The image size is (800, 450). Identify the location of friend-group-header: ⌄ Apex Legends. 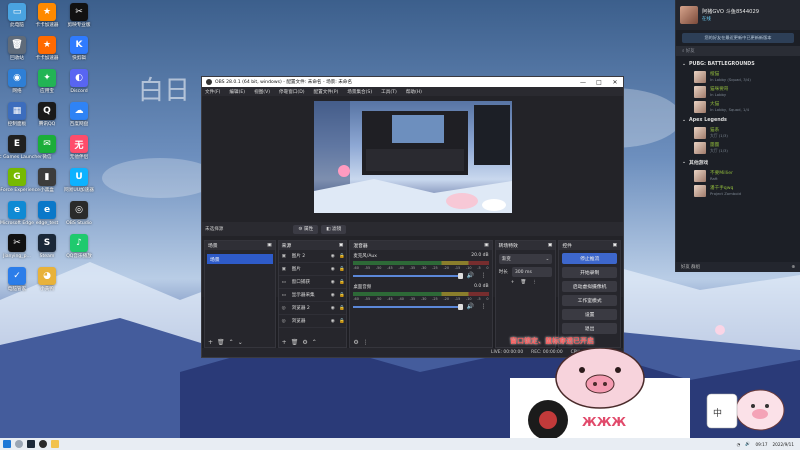
(738, 119).